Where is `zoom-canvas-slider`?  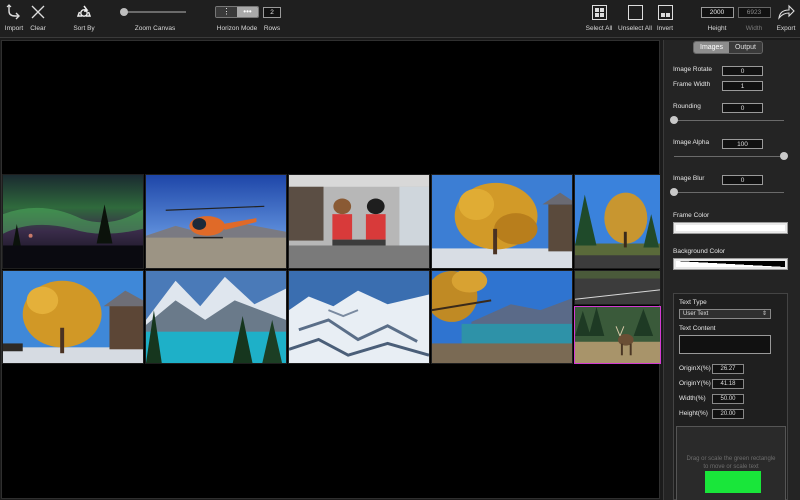
zoom-canvas-slider is located at coordinates (153, 12).